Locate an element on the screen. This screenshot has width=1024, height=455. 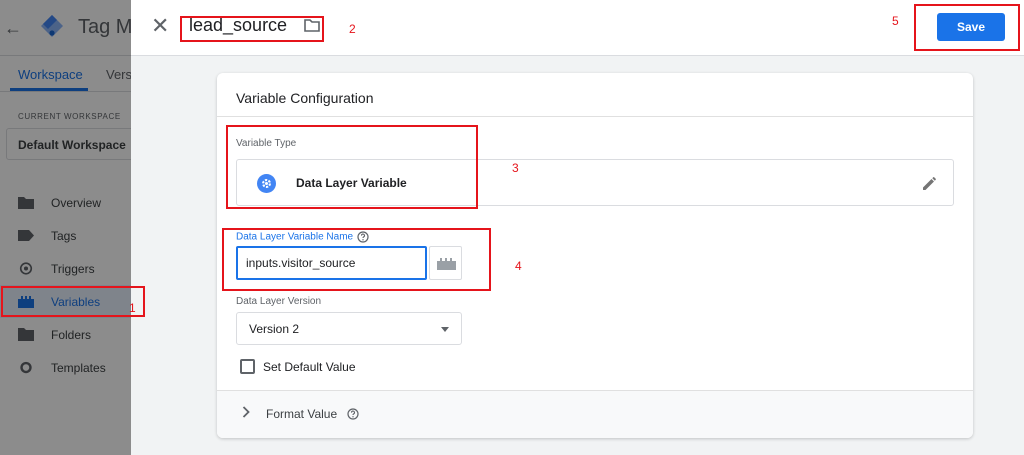
chevron-down-icon is located at coordinates (445, 329).